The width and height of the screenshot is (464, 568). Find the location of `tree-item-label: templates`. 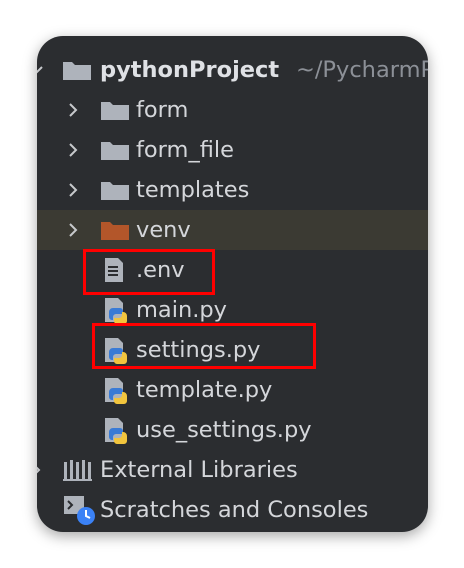

tree-item-label: templates is located at coordinates (193, 190).